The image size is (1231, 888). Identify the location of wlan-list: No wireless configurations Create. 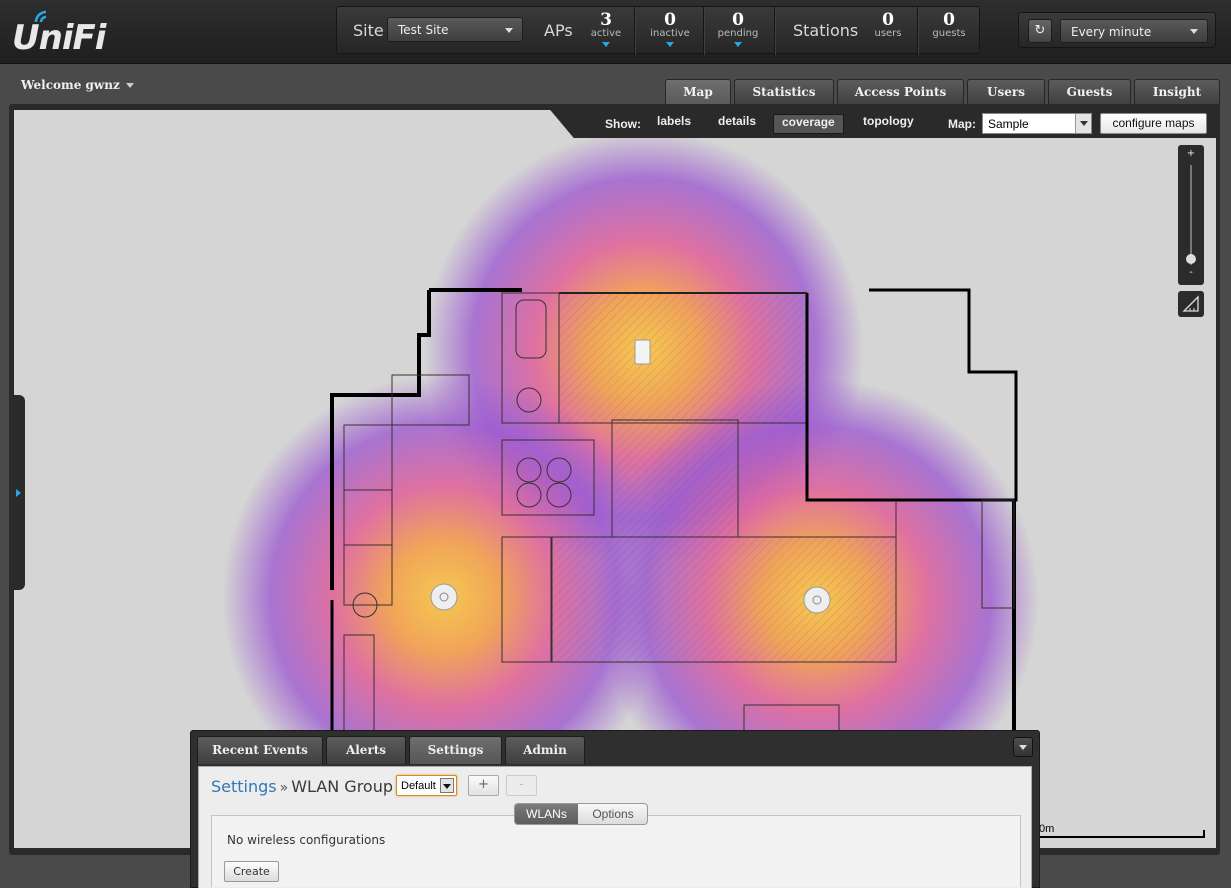
(616, 851).